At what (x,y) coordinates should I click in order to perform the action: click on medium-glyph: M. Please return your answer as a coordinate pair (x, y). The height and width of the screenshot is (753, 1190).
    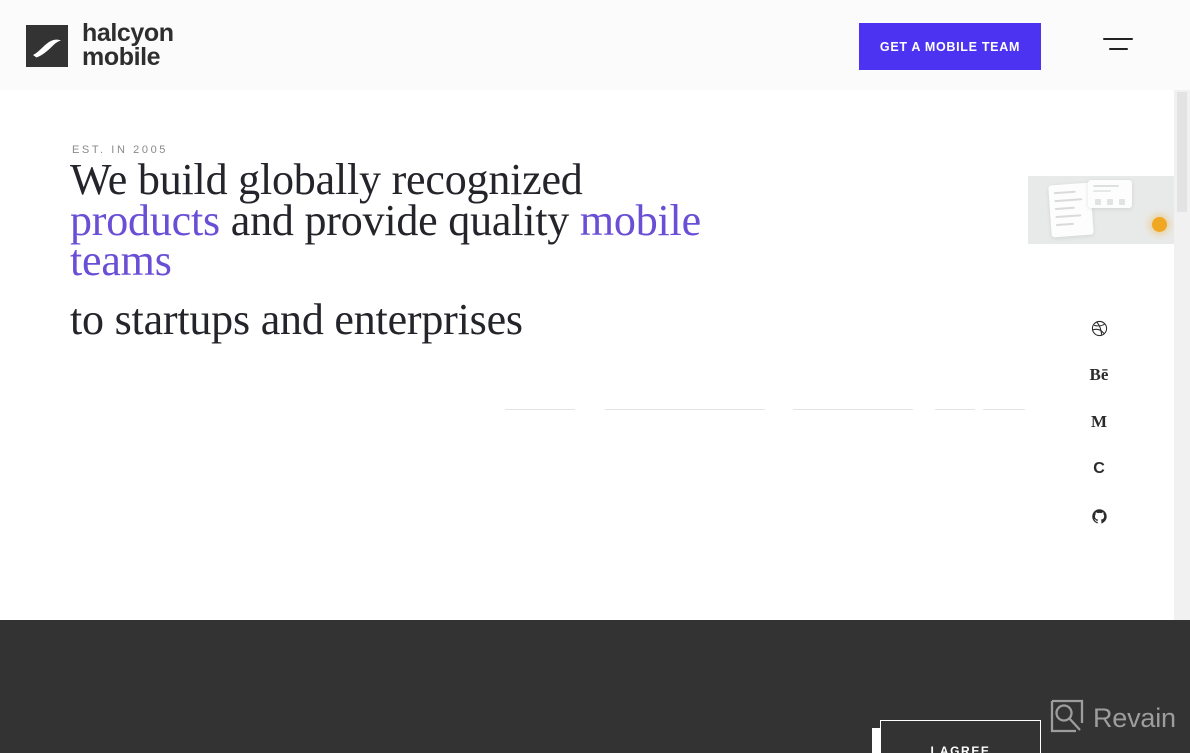
    Looking at the image, I should click on (1099, 421).